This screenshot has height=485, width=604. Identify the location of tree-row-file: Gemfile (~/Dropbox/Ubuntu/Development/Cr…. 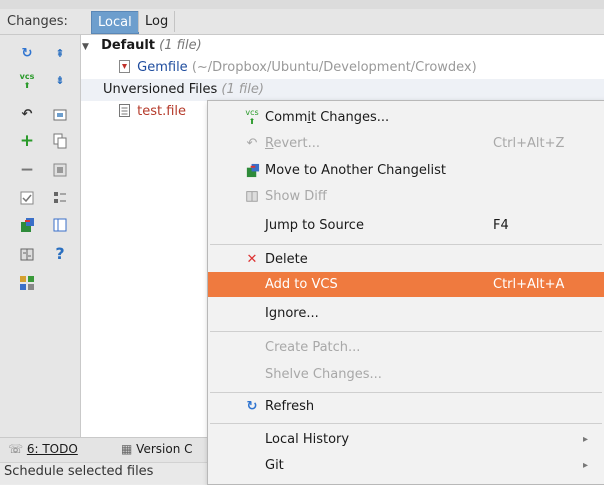
(298, 68).